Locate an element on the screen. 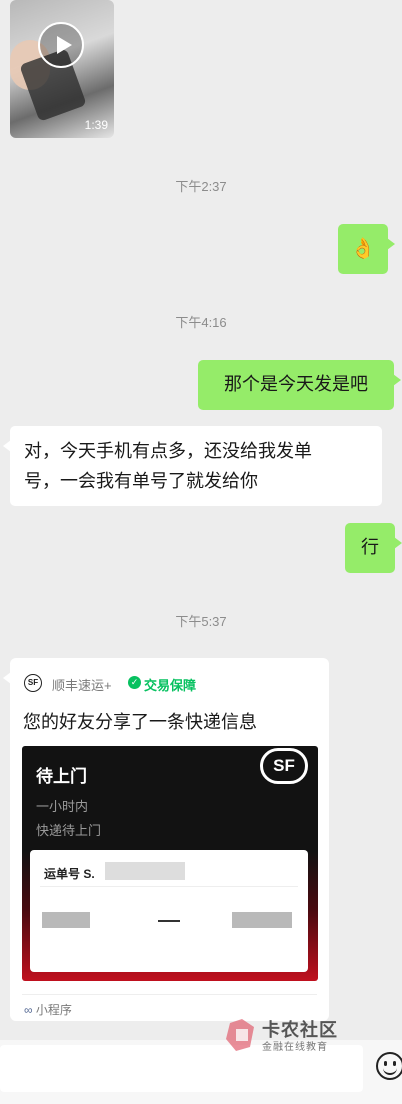  mini-program-label: ∞ 小程序 is located at coordinates (48, 1009).